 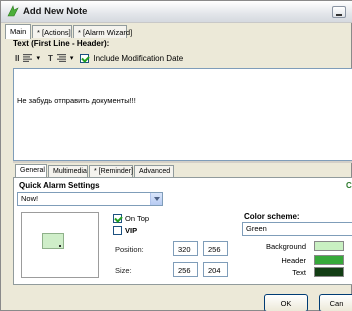 What do you see at coordinates (131, 230) in the screenshot?
I see `vip-label: VIP` at bounding box center [131, 230].